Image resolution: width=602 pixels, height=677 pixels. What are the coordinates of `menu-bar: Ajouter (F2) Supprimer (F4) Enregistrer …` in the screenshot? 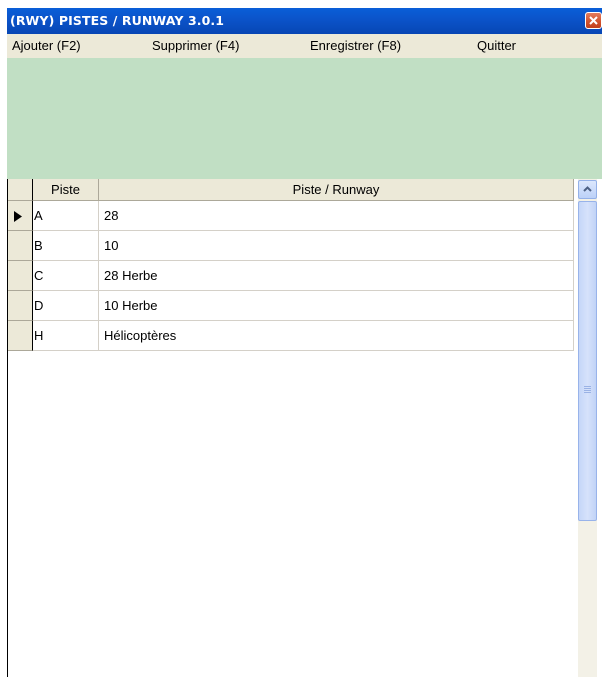 It's located at (304, 45).